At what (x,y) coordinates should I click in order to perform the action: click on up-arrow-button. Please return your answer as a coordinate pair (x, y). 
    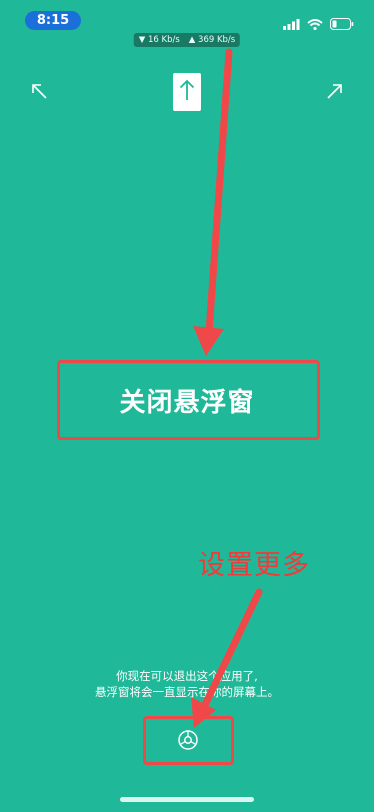
    Looking at the image, I should click on (187, 92).